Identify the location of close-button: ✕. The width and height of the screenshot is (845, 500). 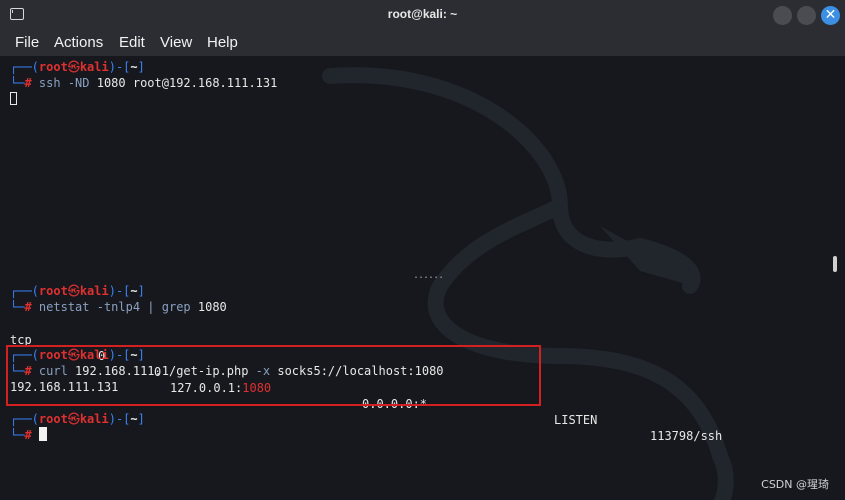
(830, 15).